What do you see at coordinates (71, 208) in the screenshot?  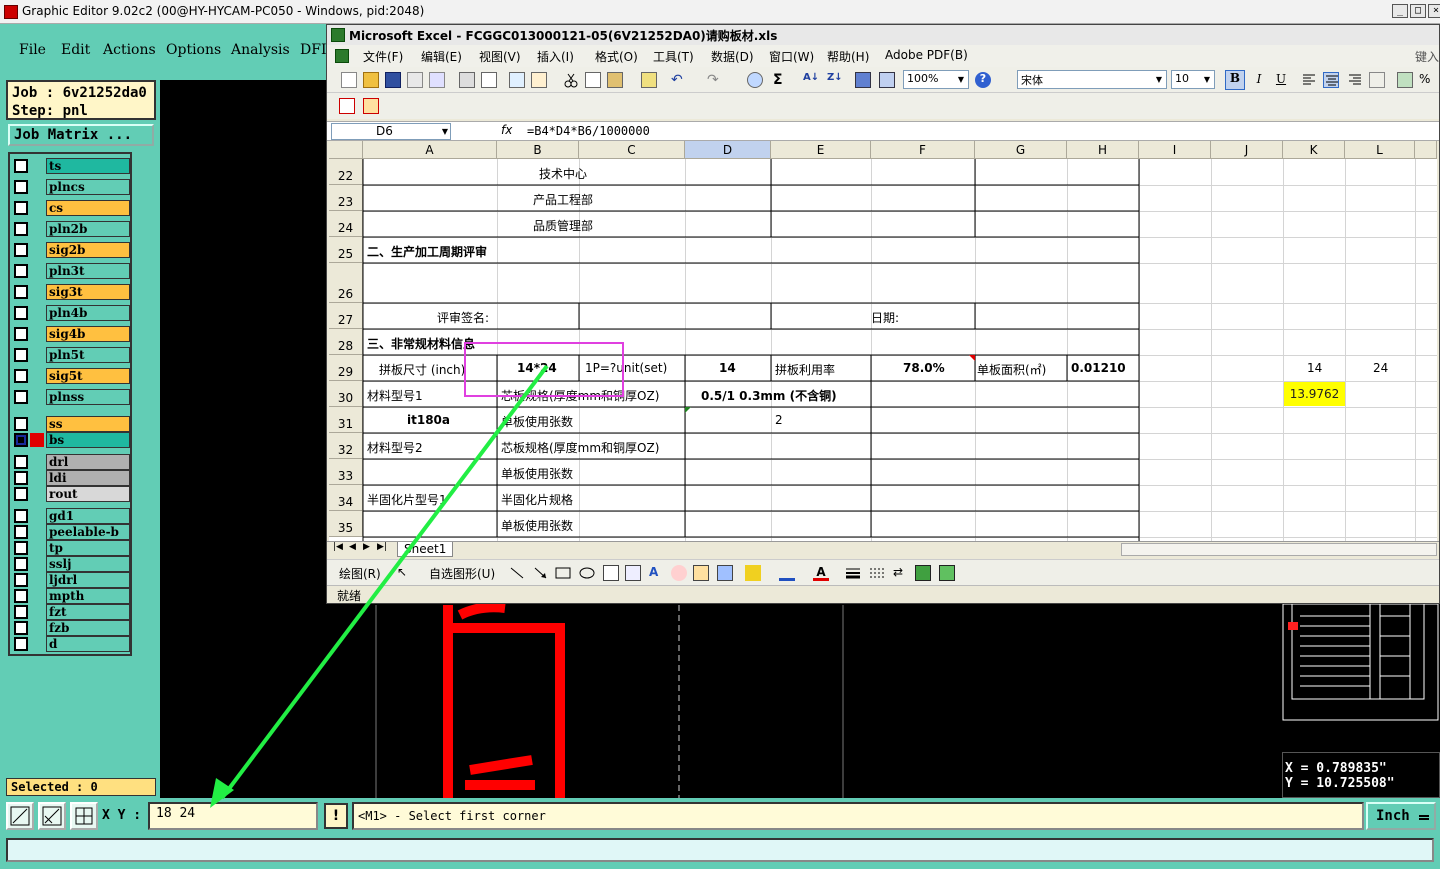 I see `layer-row-cs: cs` at bounding box center [71, 208].